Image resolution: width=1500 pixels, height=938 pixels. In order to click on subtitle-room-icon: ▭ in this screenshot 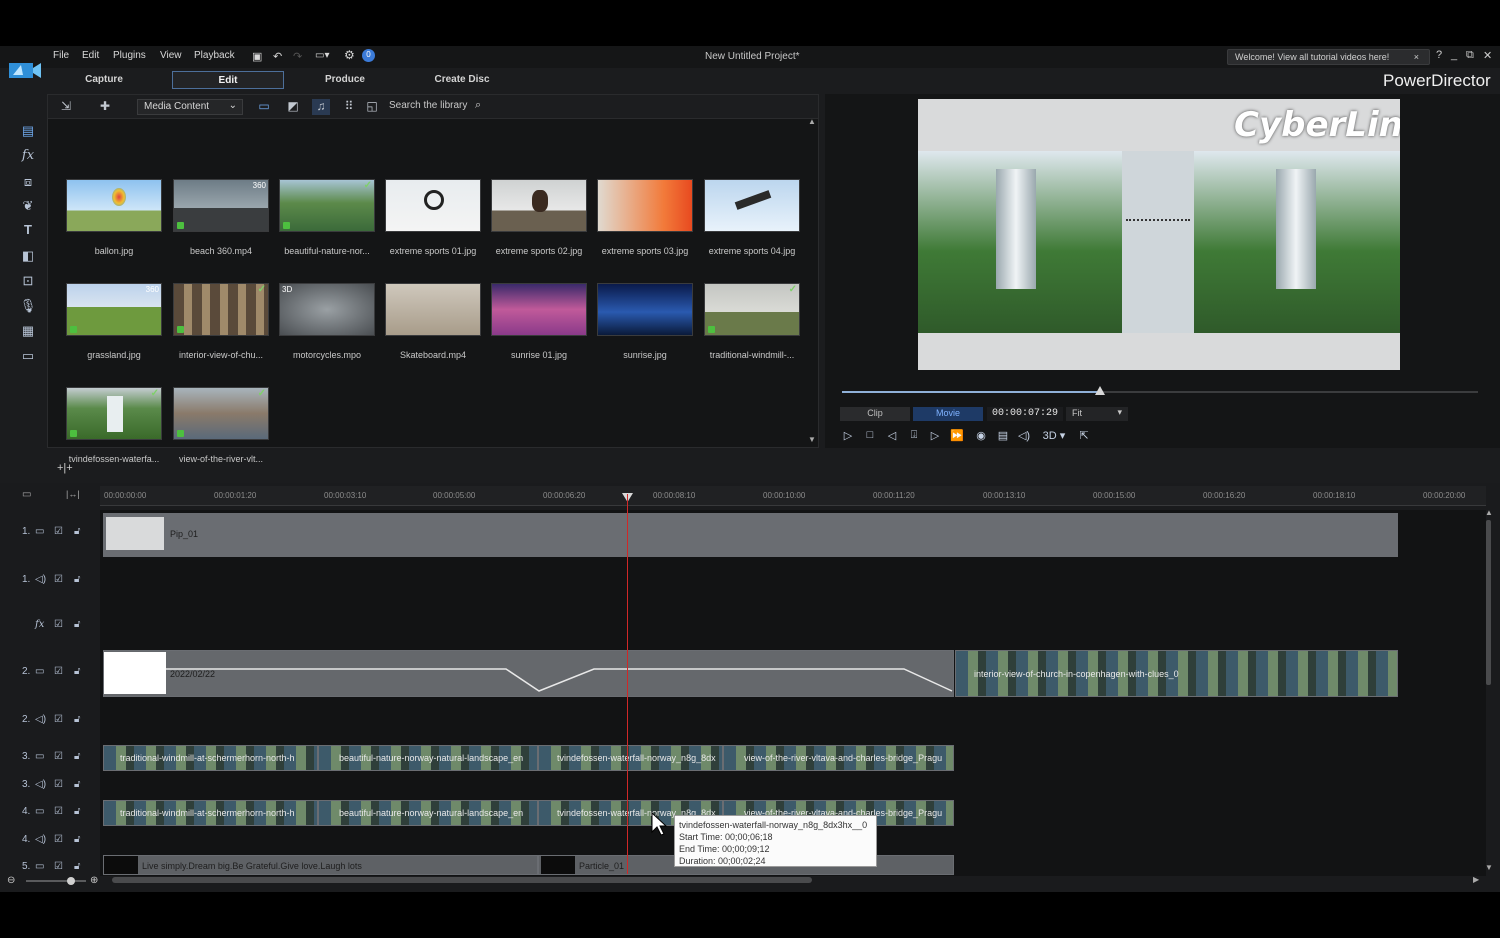, I will do `click(28, 357)`.